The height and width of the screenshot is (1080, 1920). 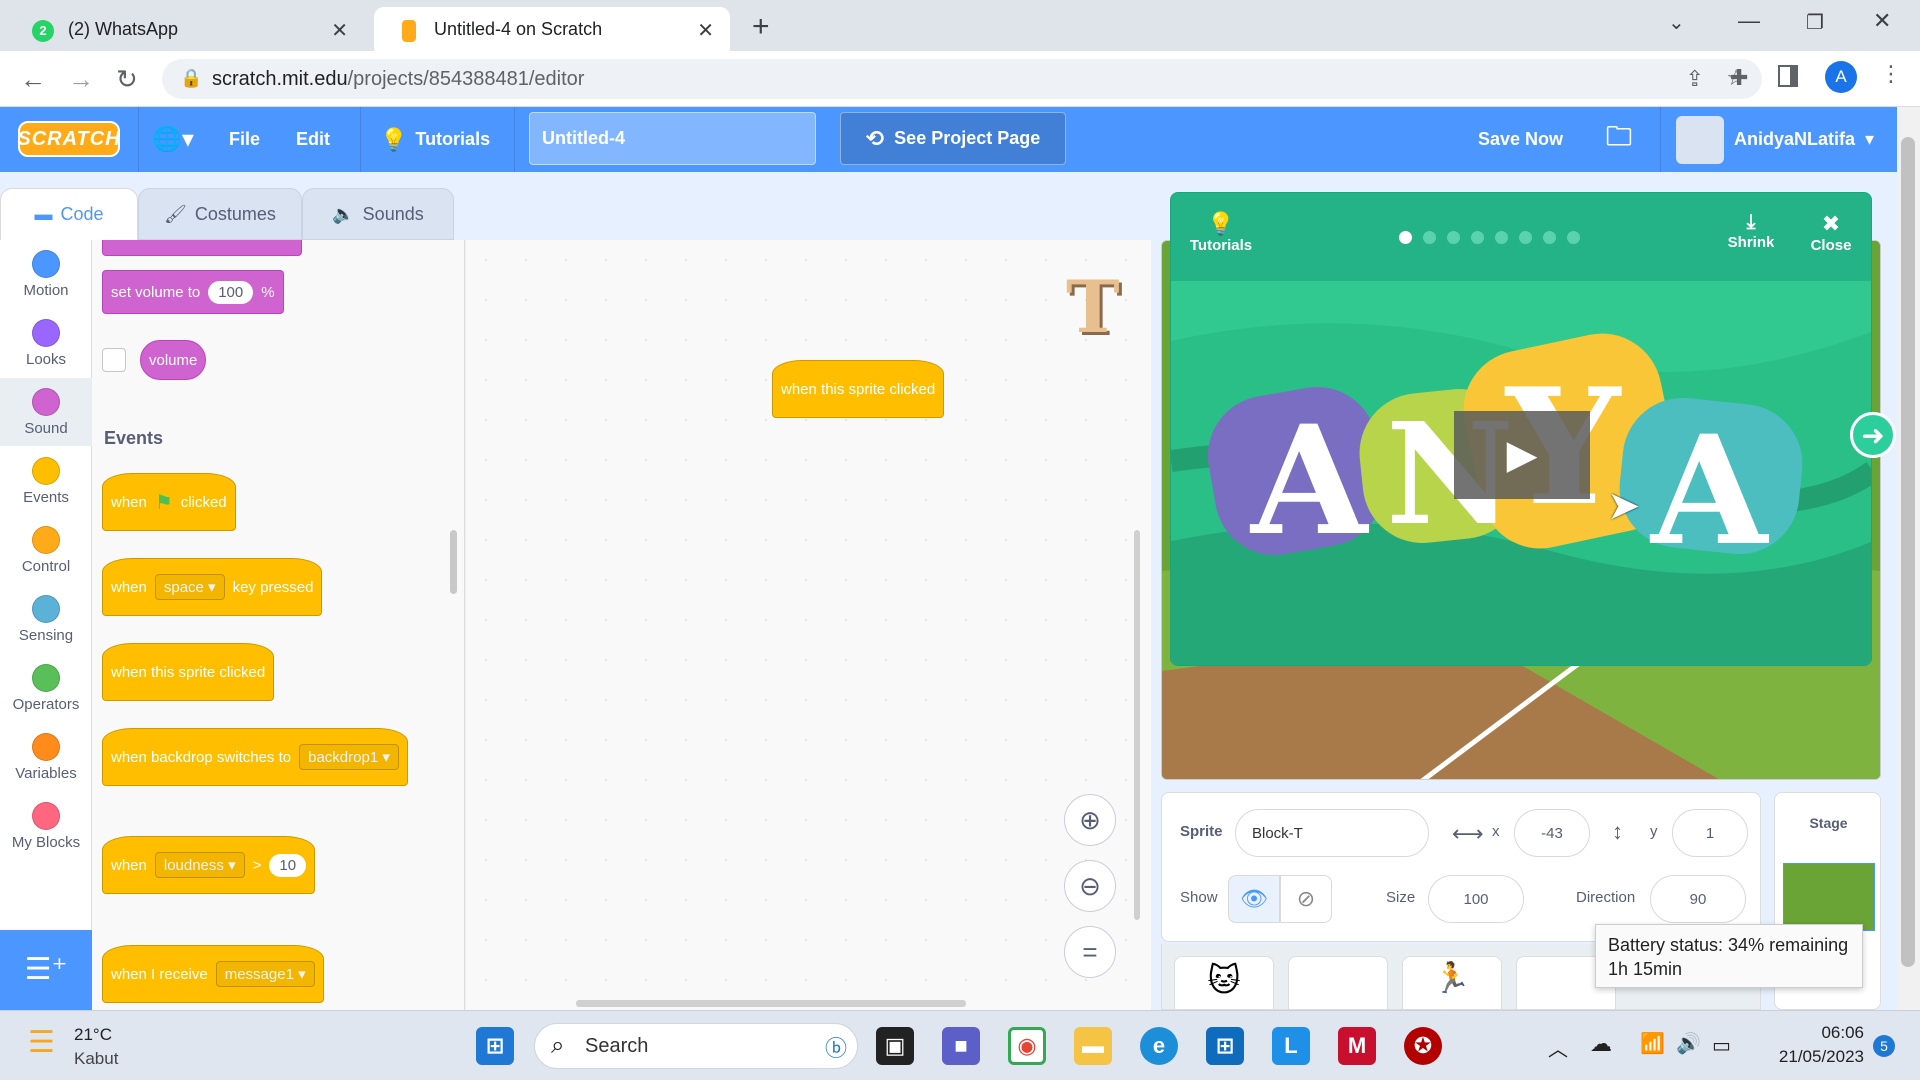 I want to click on new-tab-icon: +, so click(x=761, y=27).